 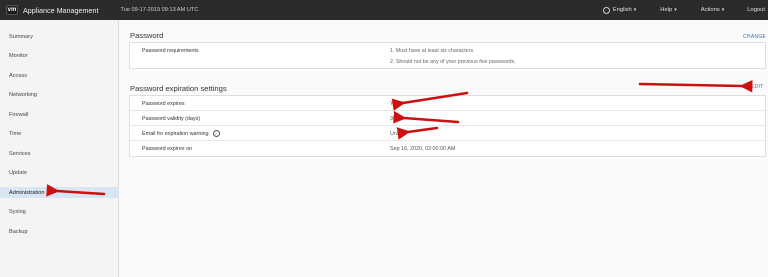 What do you see at coordinates (59, 114) in the screenshot?
I see `sidebar-item-firewall: Firewall` at bounding box center [59, 114].